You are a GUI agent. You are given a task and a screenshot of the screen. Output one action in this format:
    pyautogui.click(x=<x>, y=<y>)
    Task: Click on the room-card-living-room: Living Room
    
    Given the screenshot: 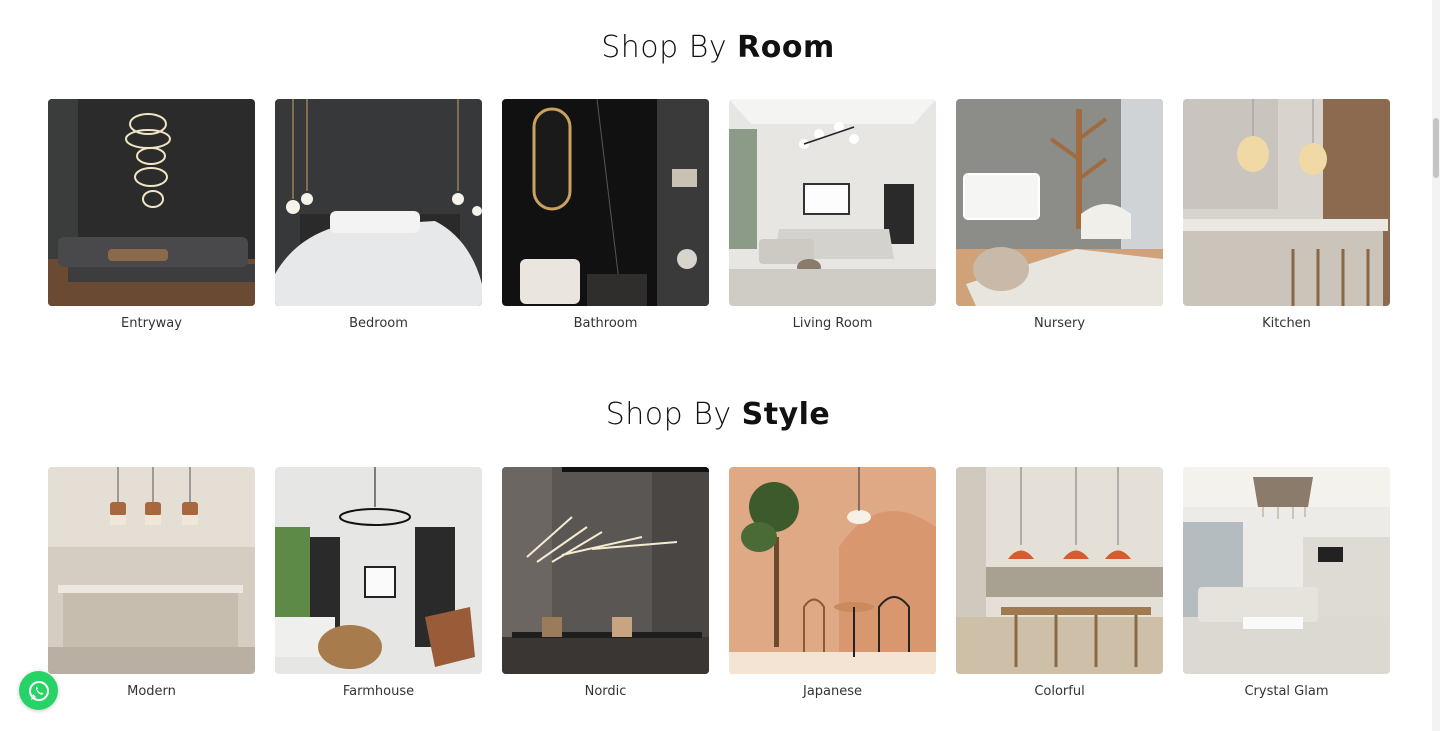 What is the action you would take?
    pyautogui.click(x=832, y=215)
    